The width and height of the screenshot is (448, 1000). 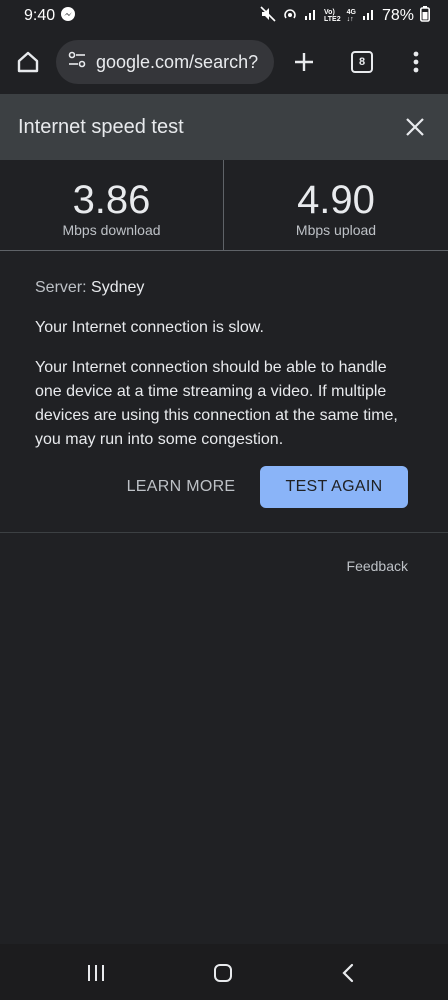 I want to click on learn-more-button: LEARN MORE, so click(x=181, y=487).